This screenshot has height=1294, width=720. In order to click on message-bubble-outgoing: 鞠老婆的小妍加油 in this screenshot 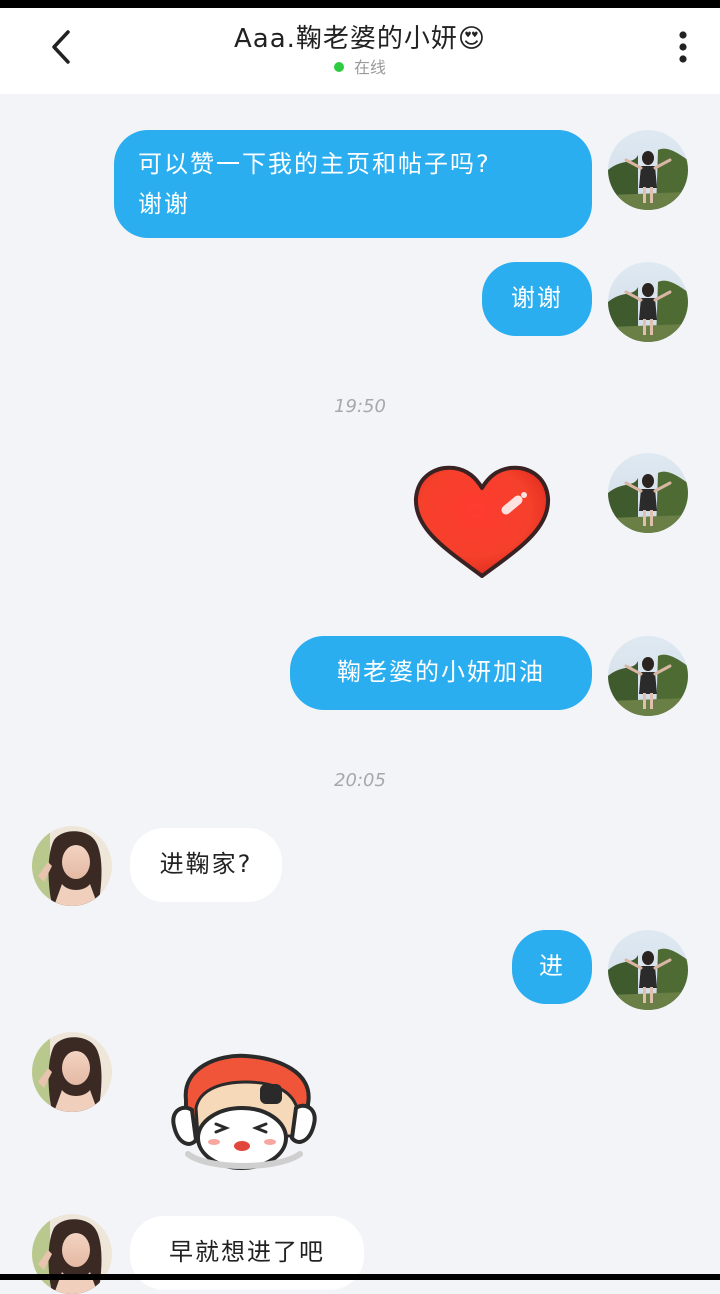, I will do `click(441, 673)`.